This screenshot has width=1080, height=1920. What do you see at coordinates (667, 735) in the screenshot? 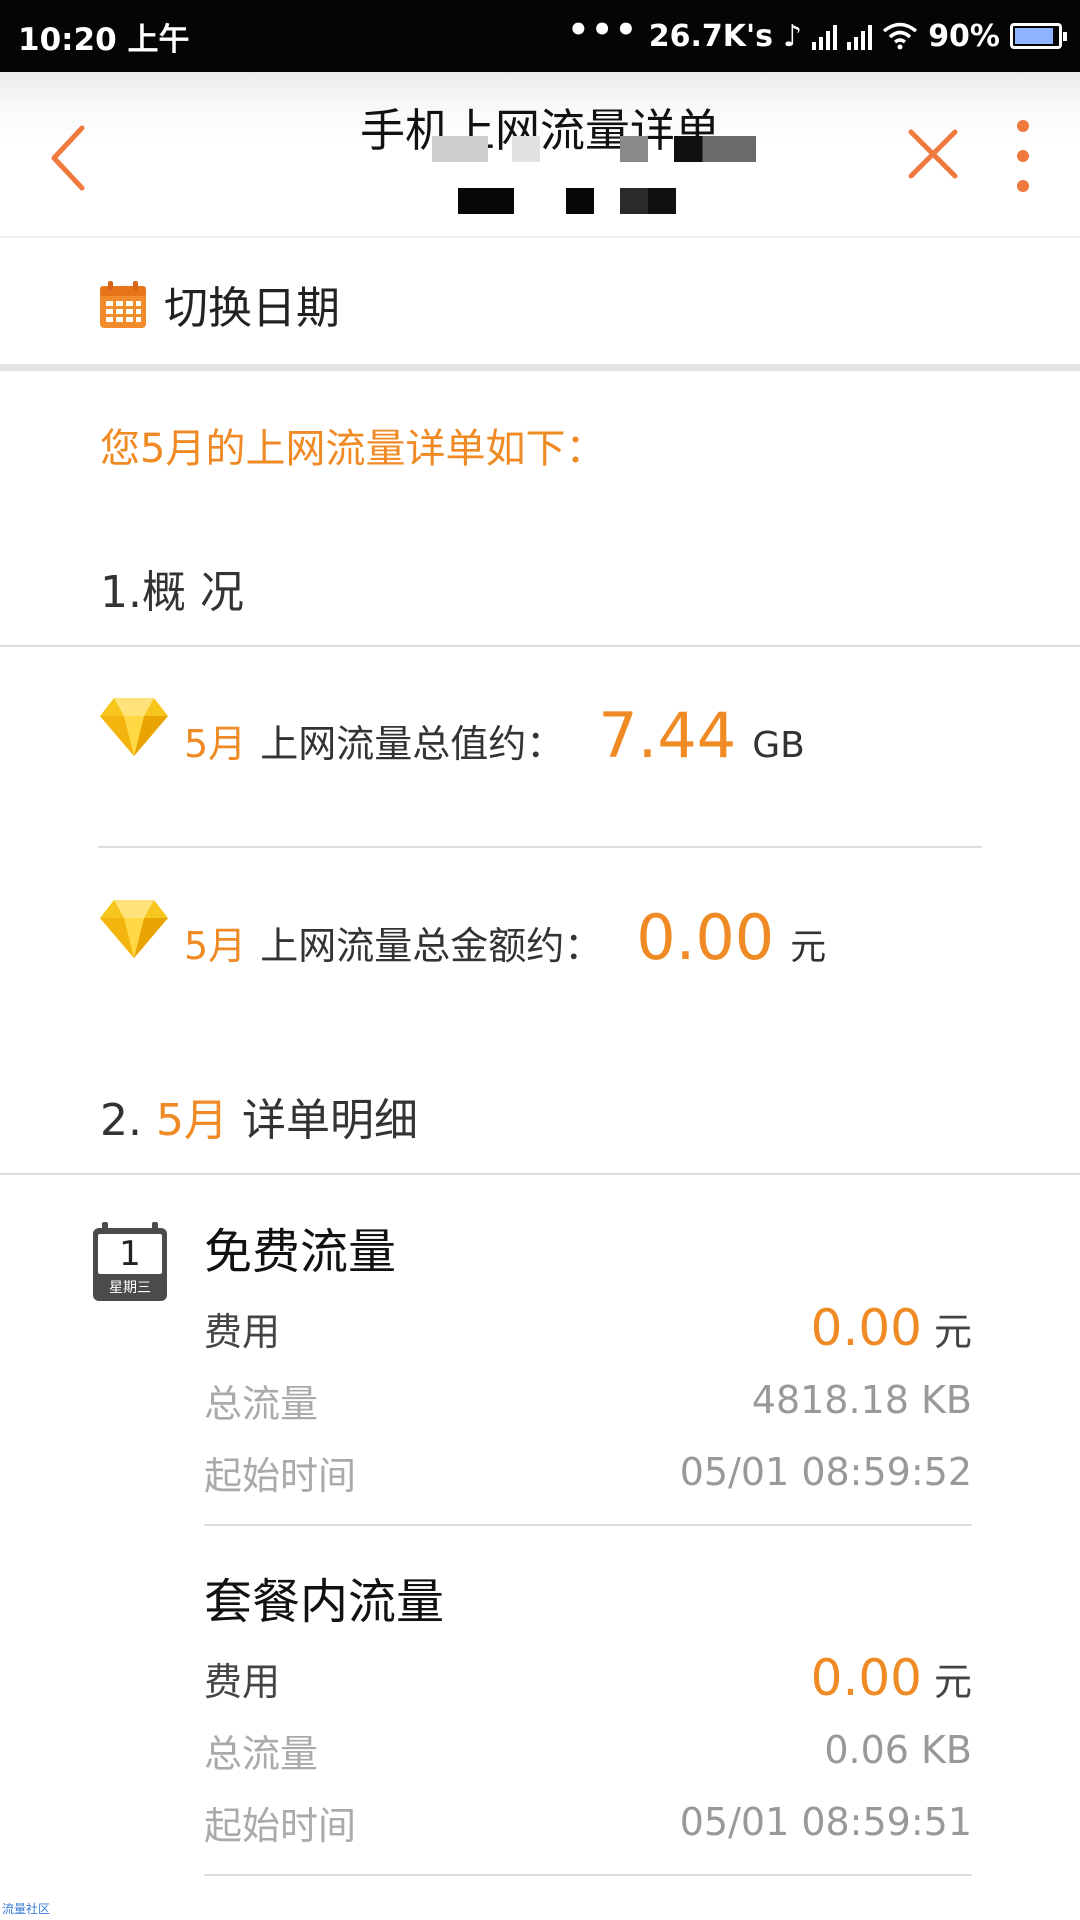
I see `summary-value: 7.44` at bounding box center [667, 735].